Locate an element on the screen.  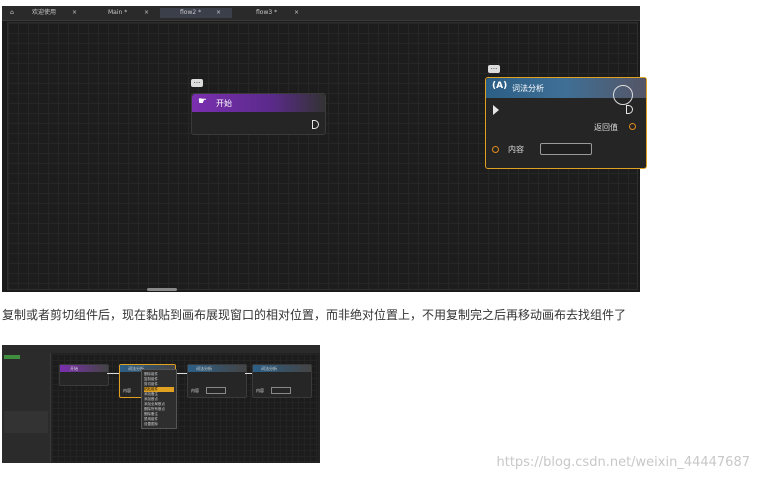
pointing-hand-icon: ☛ is located at coordinates (202, 101).